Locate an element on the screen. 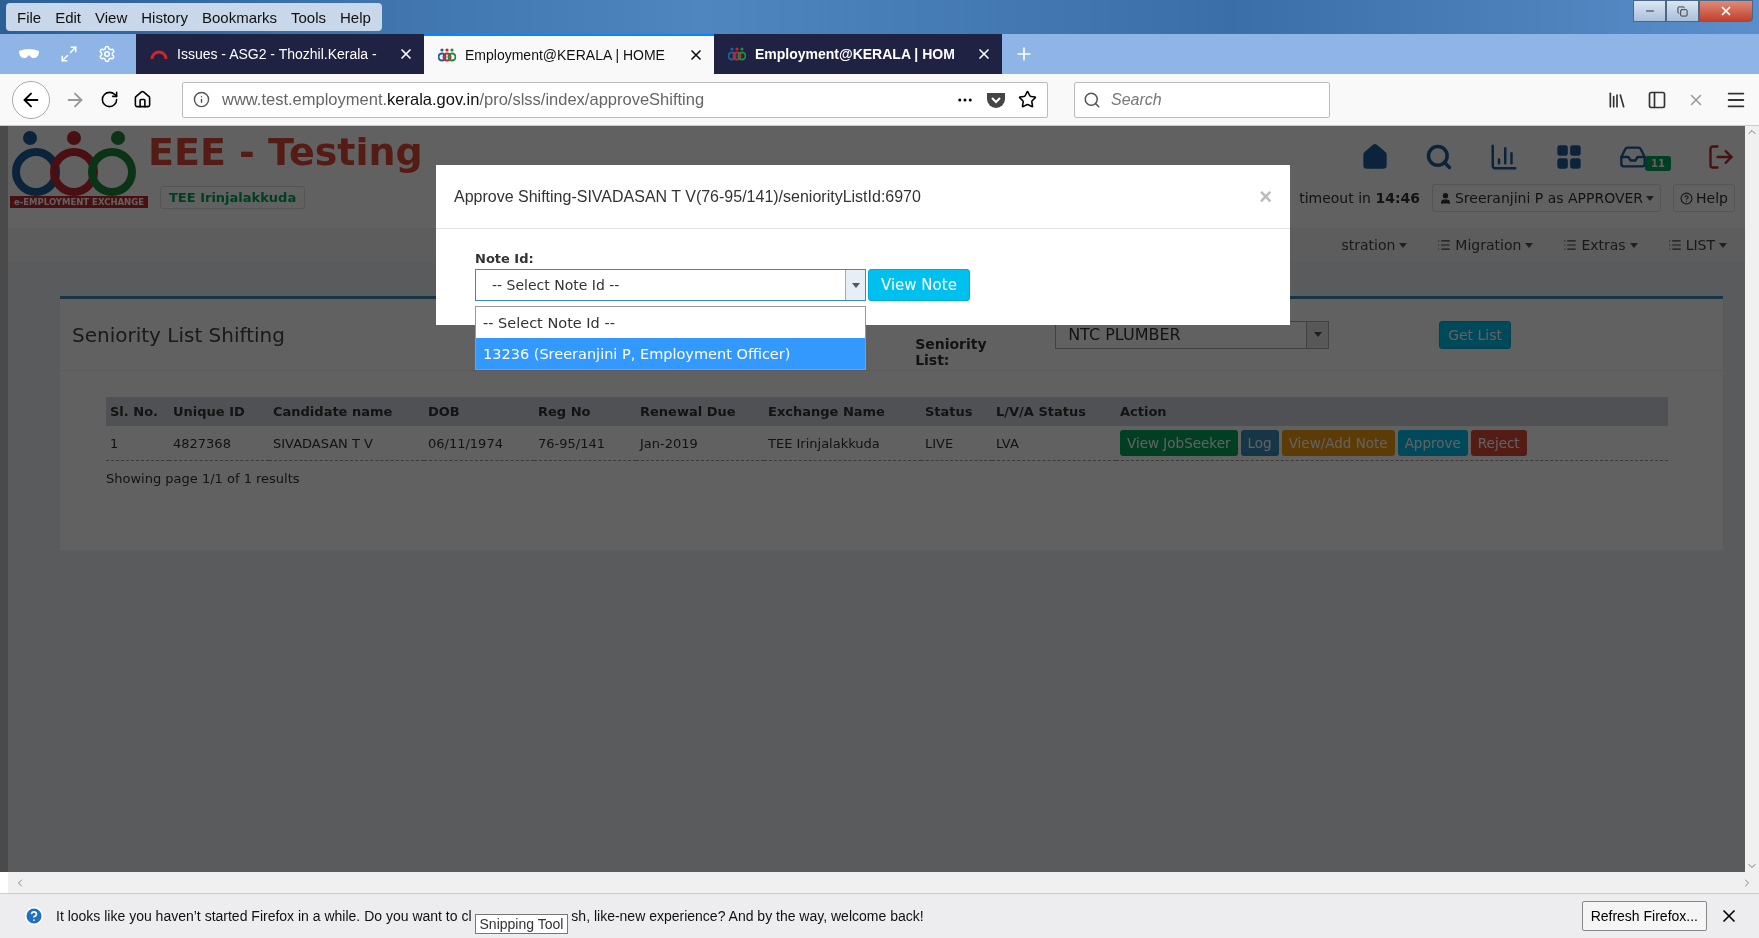  column-header: L/V/A Status is located at coordinates (1054, 411).